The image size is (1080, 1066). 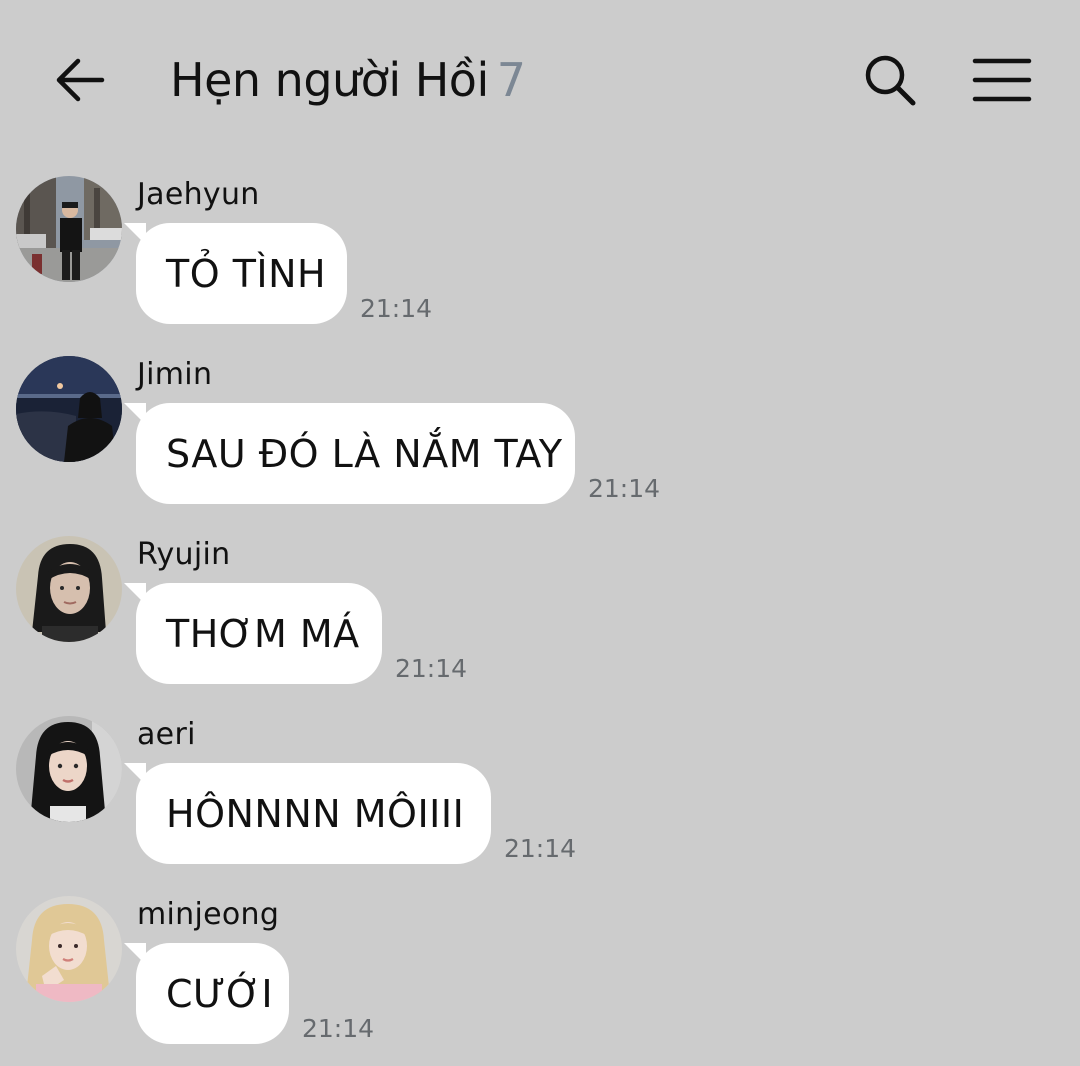 I want to click on message-bubble: CƯỚI, so click(x=206, y=993).